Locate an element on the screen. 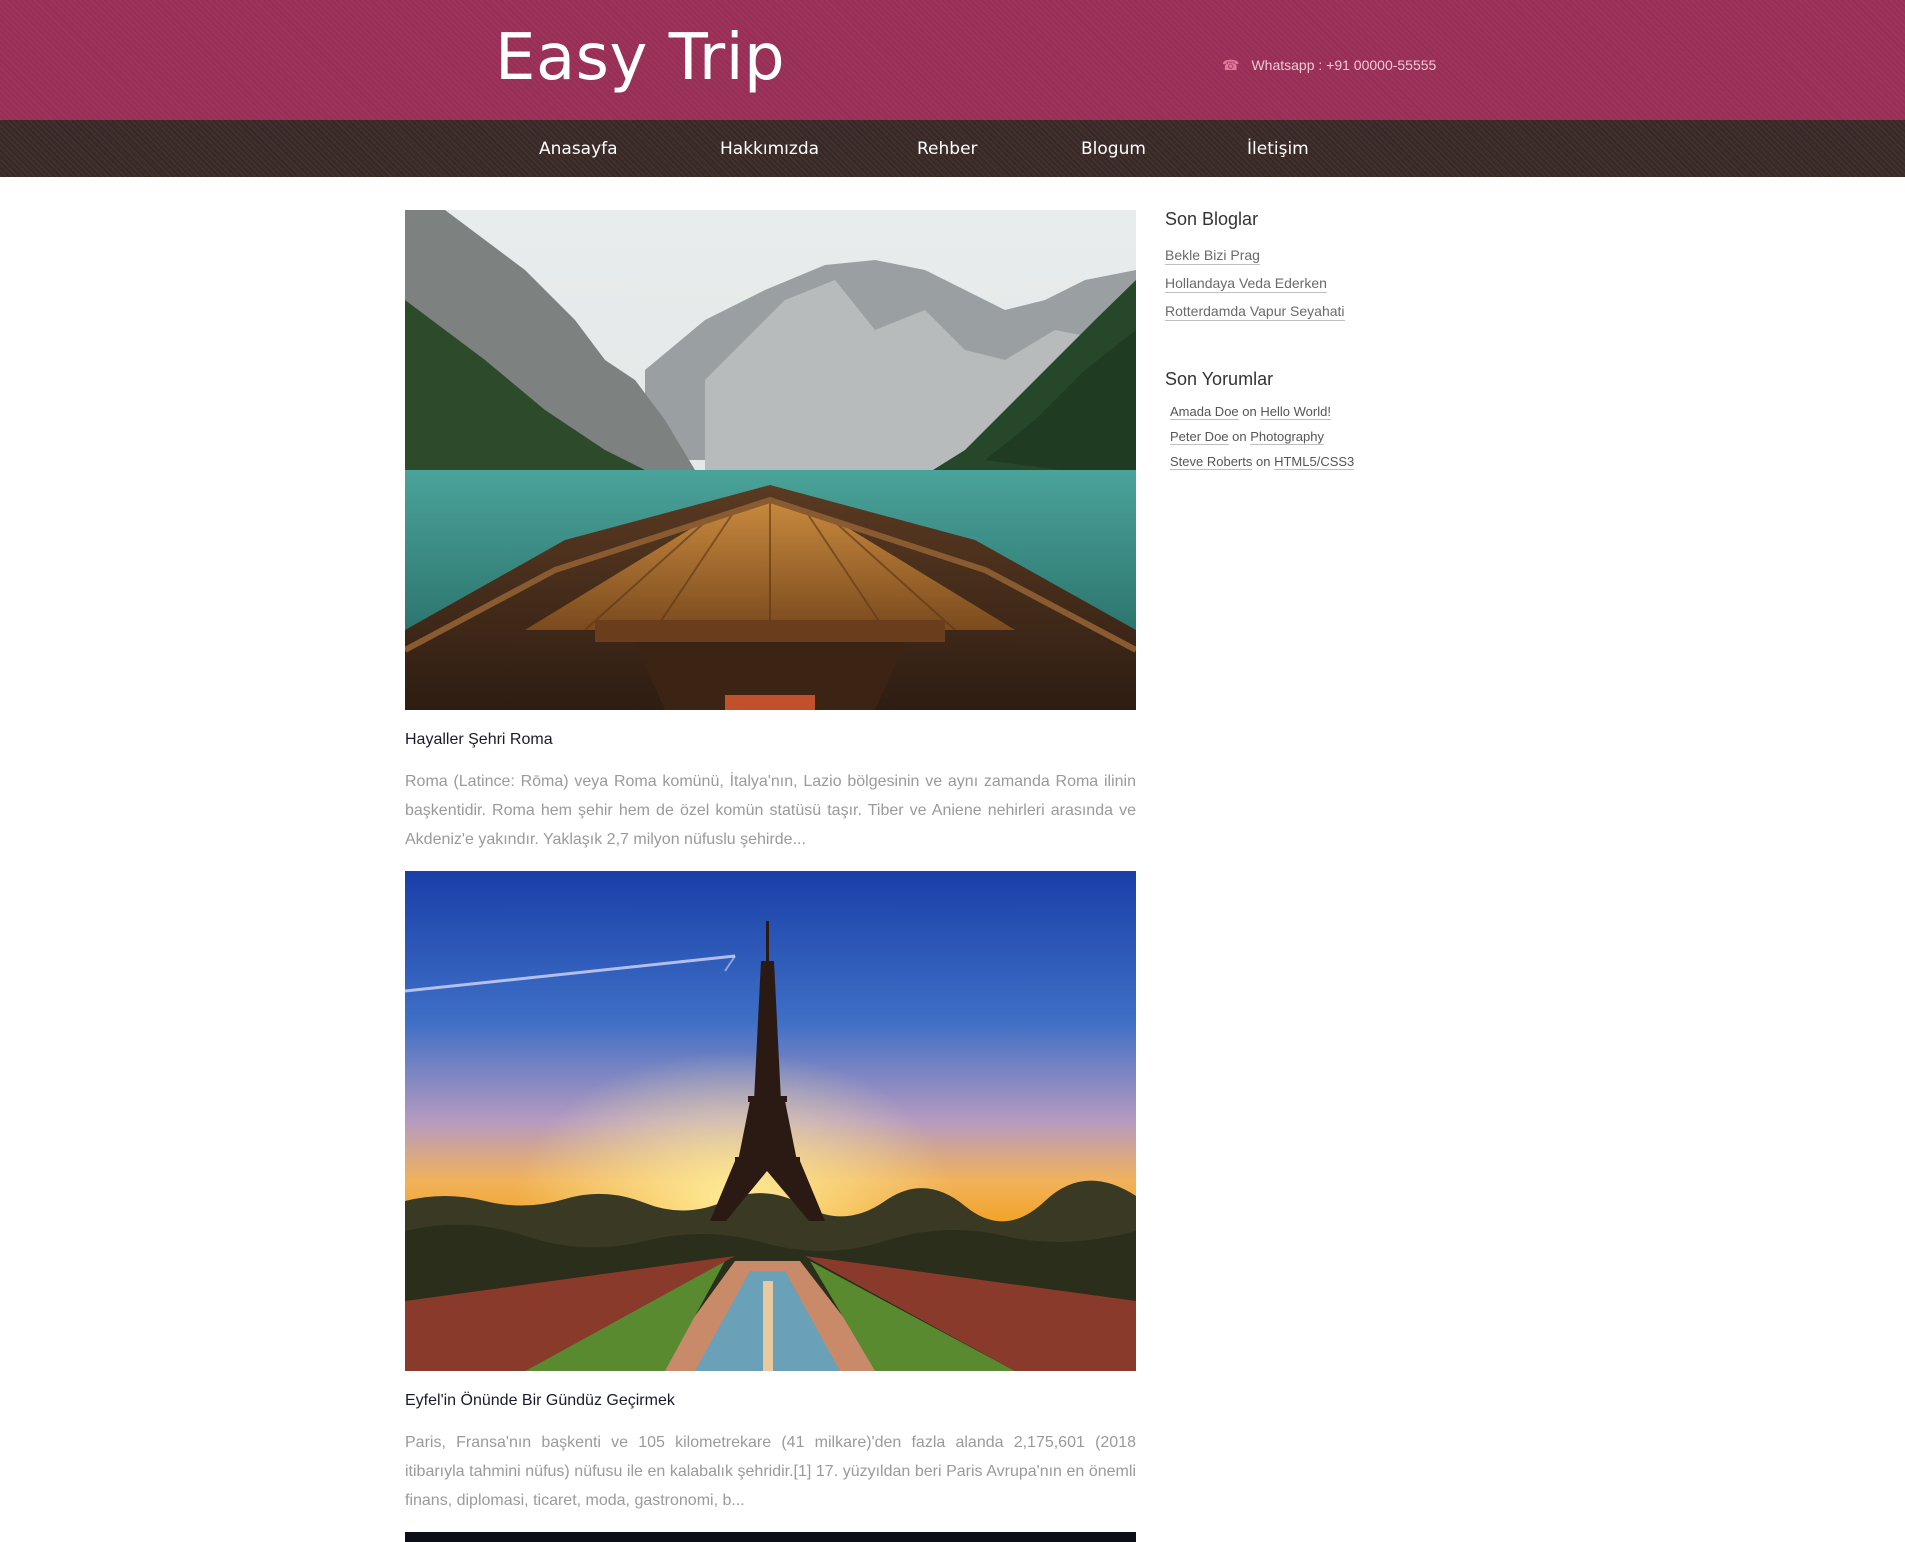 The width and height of the screenshot is (1905, 1542). nav-item-rehber: Rehber is located at coordinates (947, 149).